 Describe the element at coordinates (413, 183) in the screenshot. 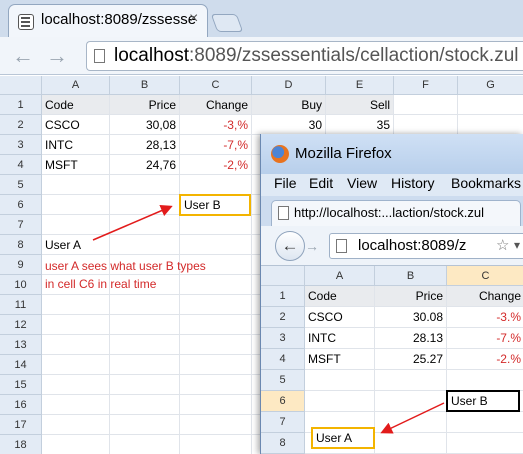

I see `menu-history: History` at that location.